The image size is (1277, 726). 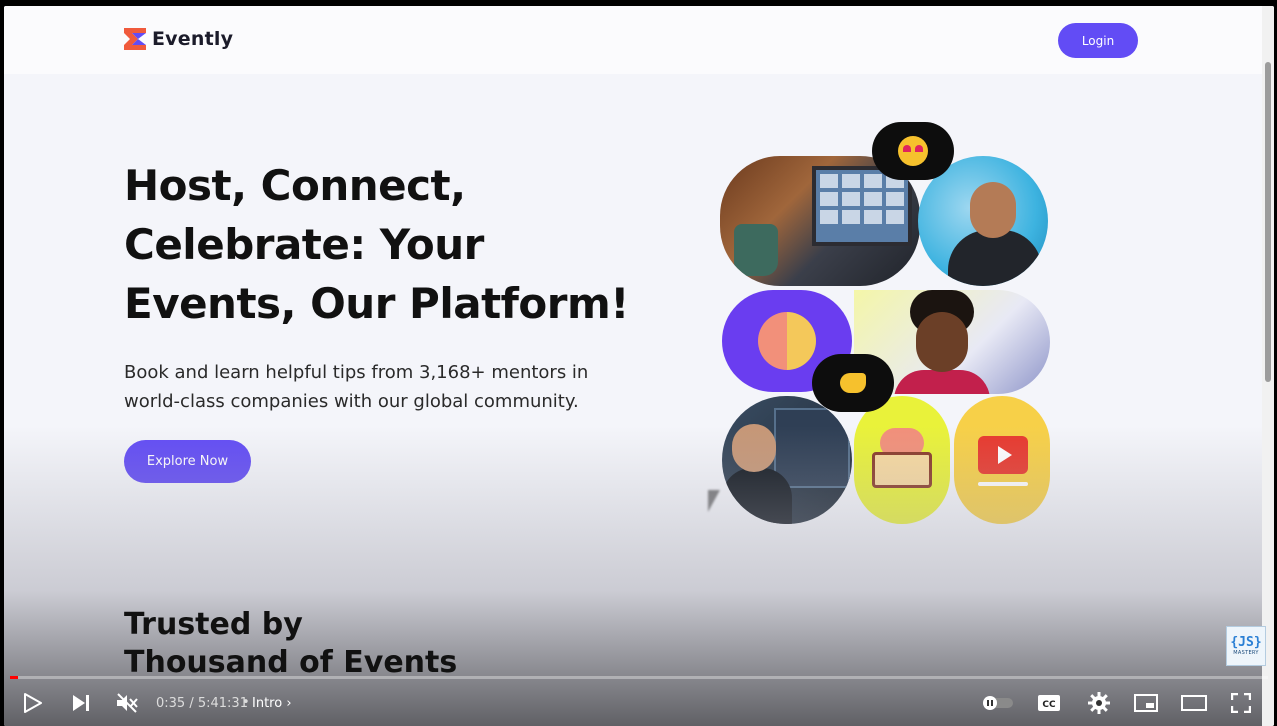 I want to click on theater-mode-button, so click(x=1194, y=703).